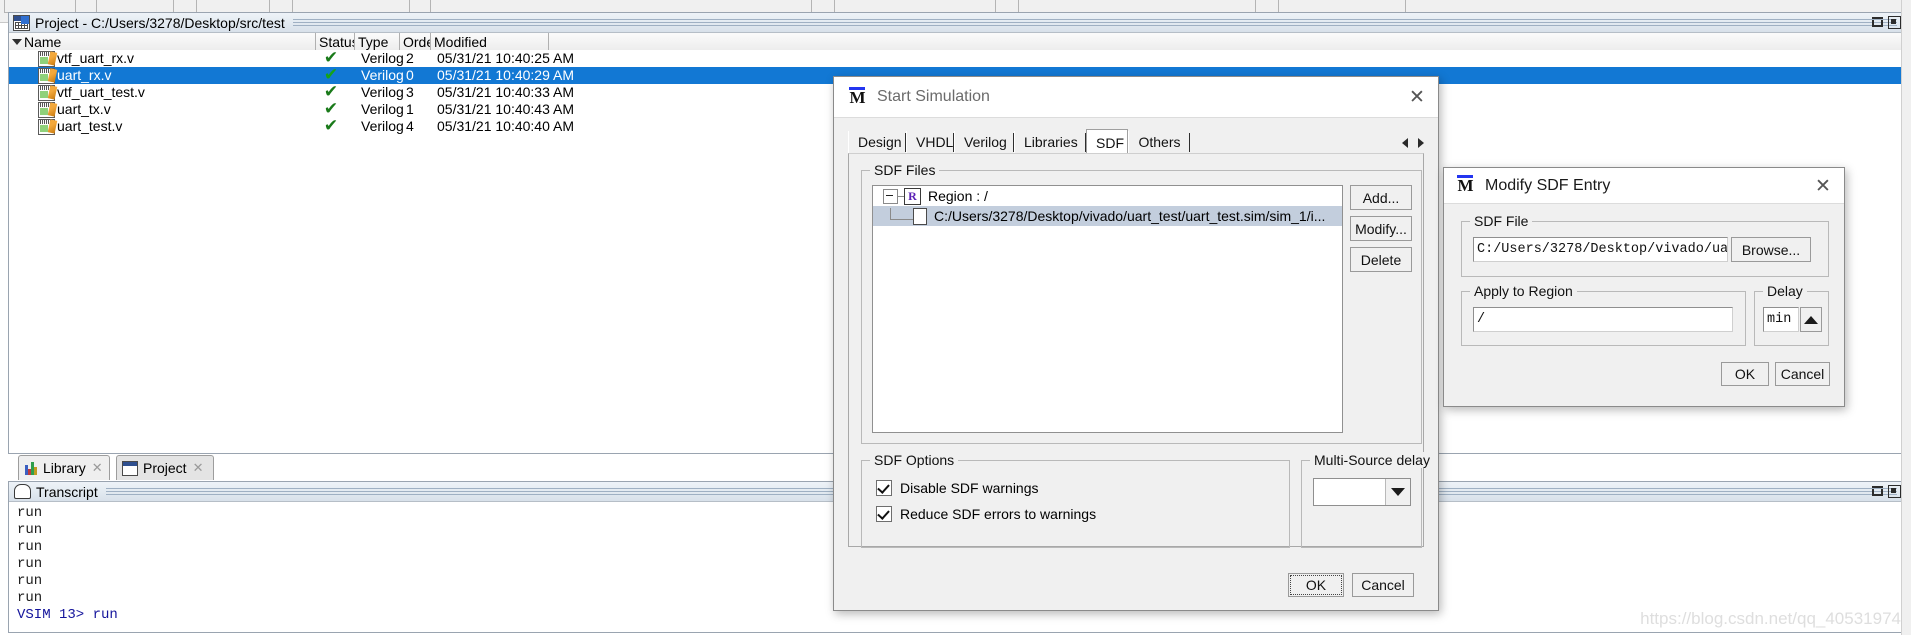 The width and height of the screenshot is (1911, 635). Describe the element at coordinates (101, 92) in the screenshot. I see `cell-name: vtf_uart_test.v` at that location.